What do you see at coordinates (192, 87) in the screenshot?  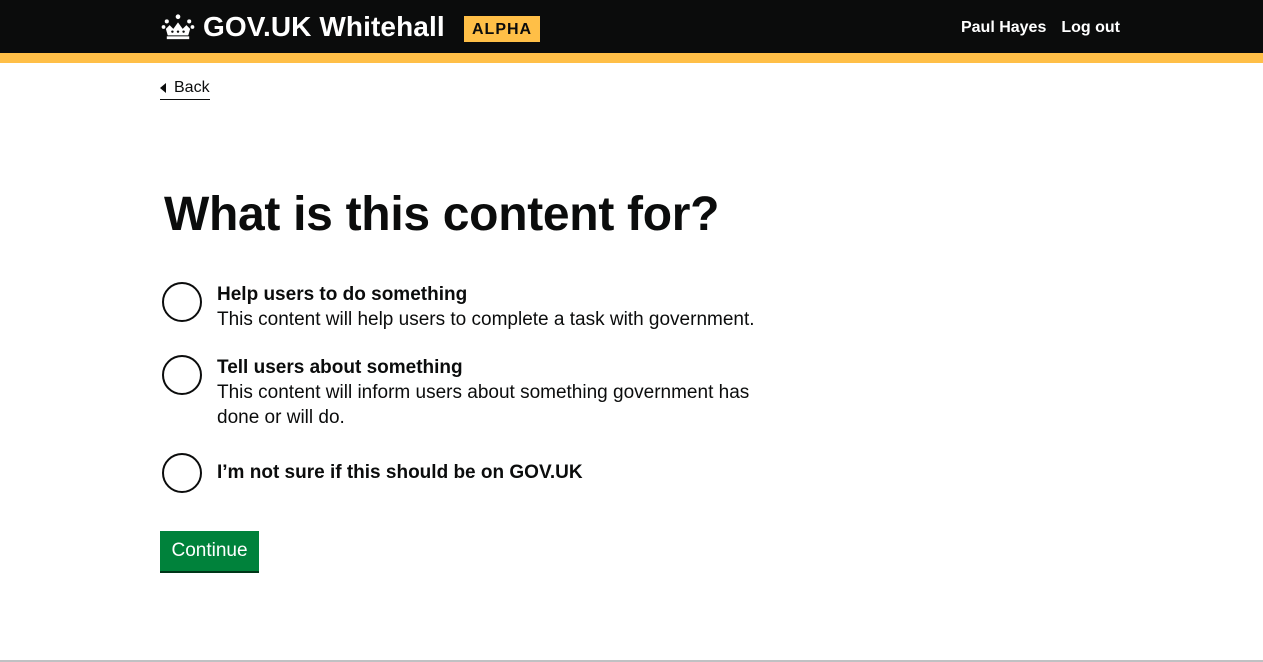 I see `back-link-label: Back` at bounding box center [192, 87].